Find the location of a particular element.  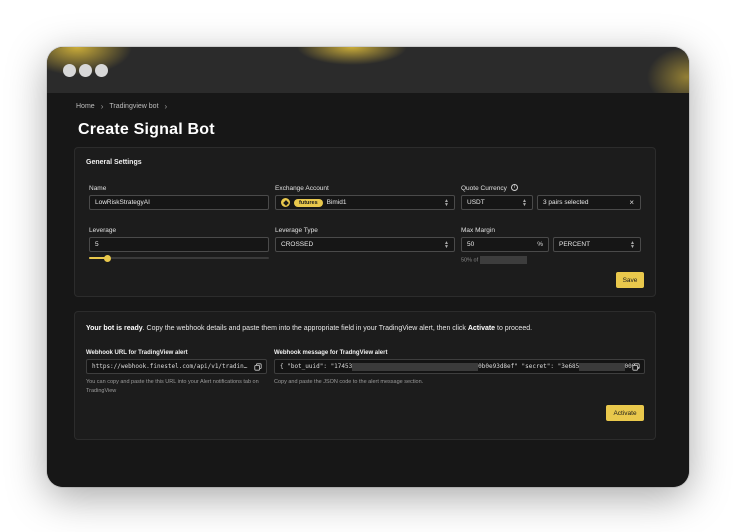

leverage-label: Leverage is located at coordinates (103, 230).